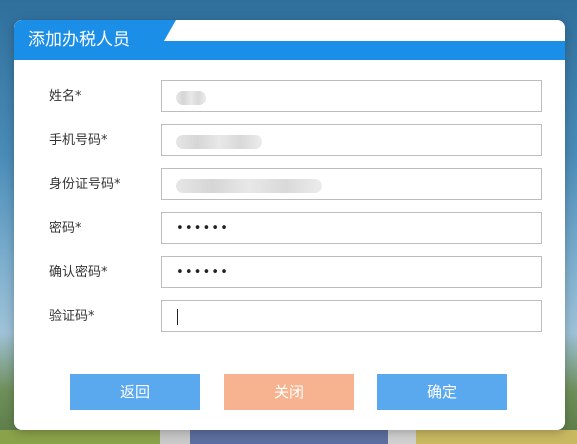 The width and height of the screenshot is (577, 444). Describe the element at coordinates (351, 96) in the screenshot. I see `name-input` at that location.